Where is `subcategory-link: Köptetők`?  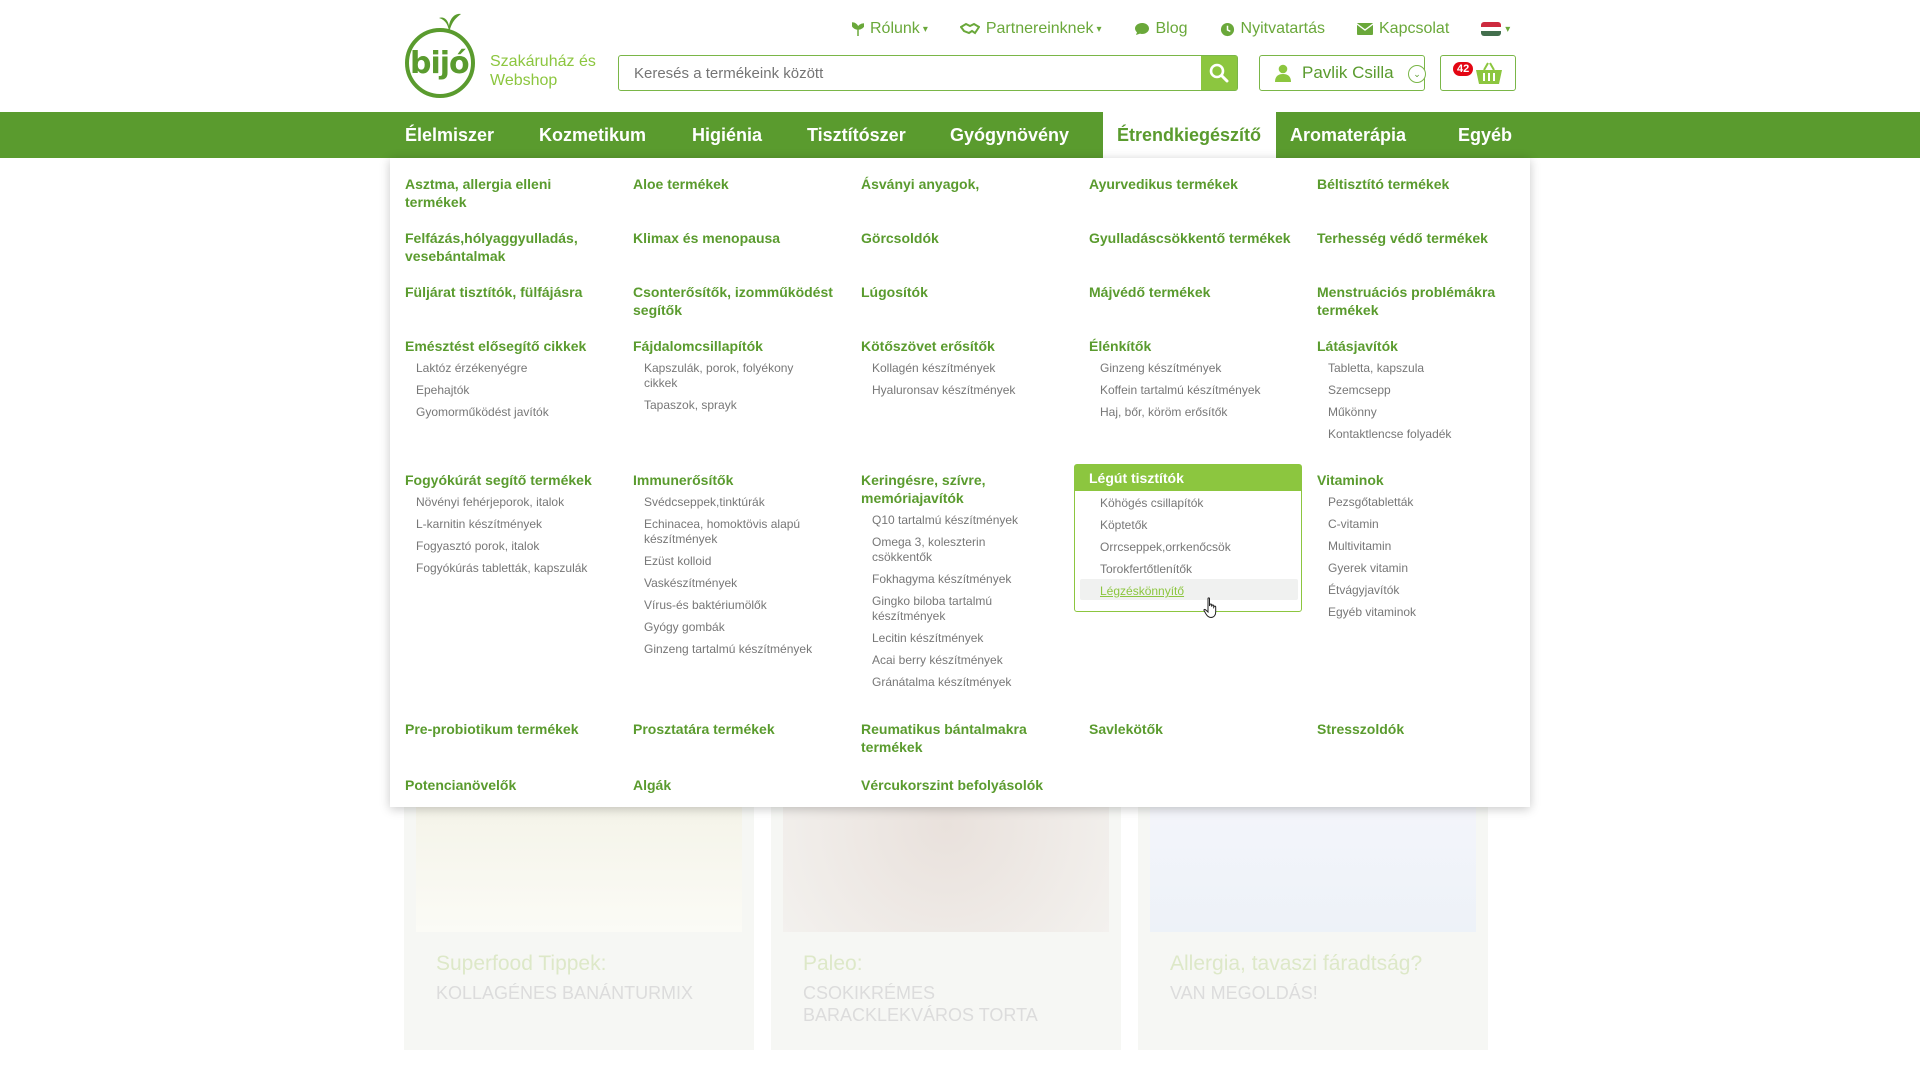
subcategory-link: Köptetők is located at coordinates (1200, 525).